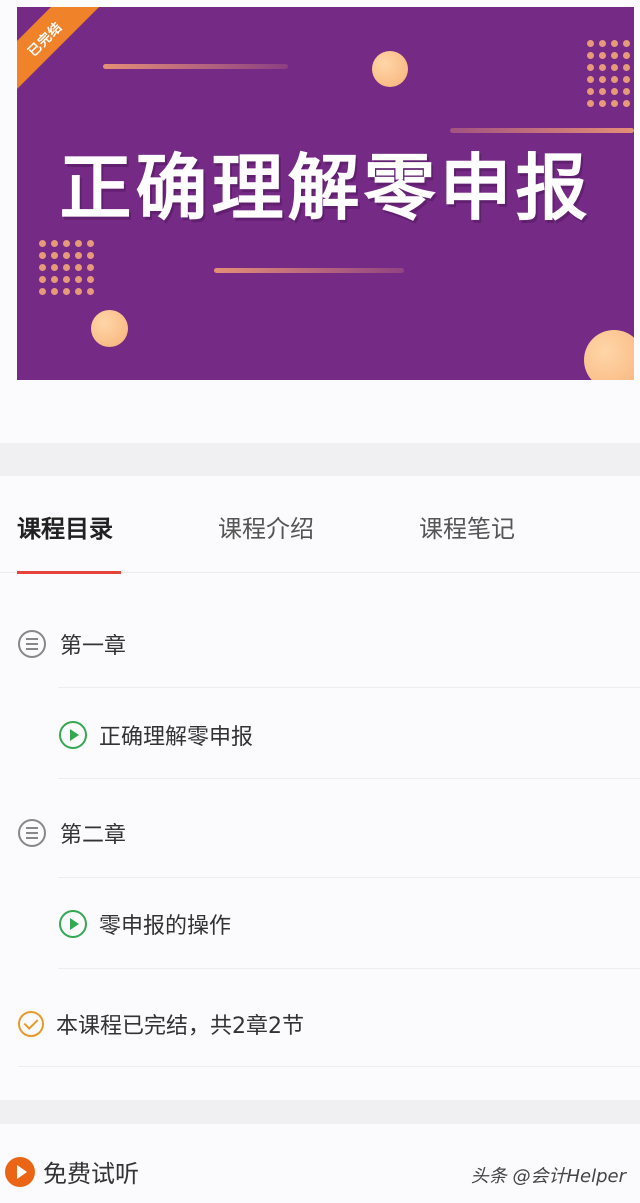  Describe the element at coordinates (93, 646) in the screenshot. I see `chapter-title: 第一章` at that location.